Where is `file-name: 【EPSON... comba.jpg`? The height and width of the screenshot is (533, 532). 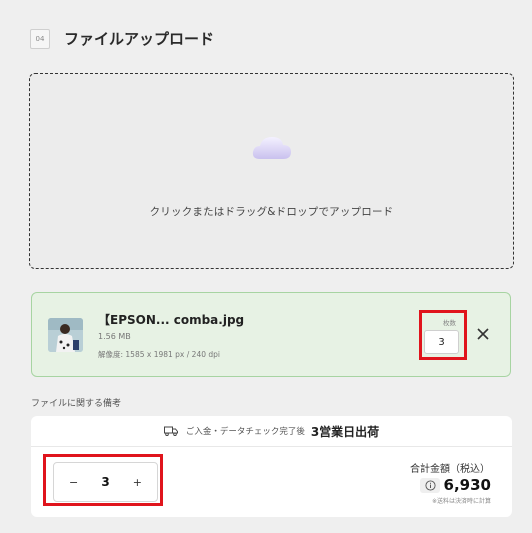 file-name: 【EPSON... comba.jpg is located at coordinates (171, 320).